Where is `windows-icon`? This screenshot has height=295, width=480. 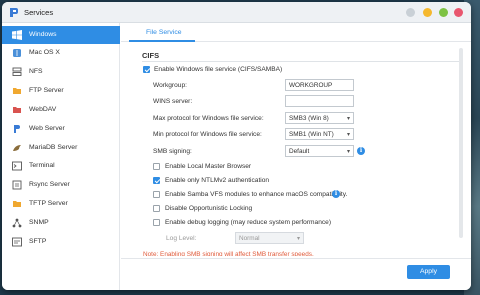
windows-icon is located at coordinates (17, 35).